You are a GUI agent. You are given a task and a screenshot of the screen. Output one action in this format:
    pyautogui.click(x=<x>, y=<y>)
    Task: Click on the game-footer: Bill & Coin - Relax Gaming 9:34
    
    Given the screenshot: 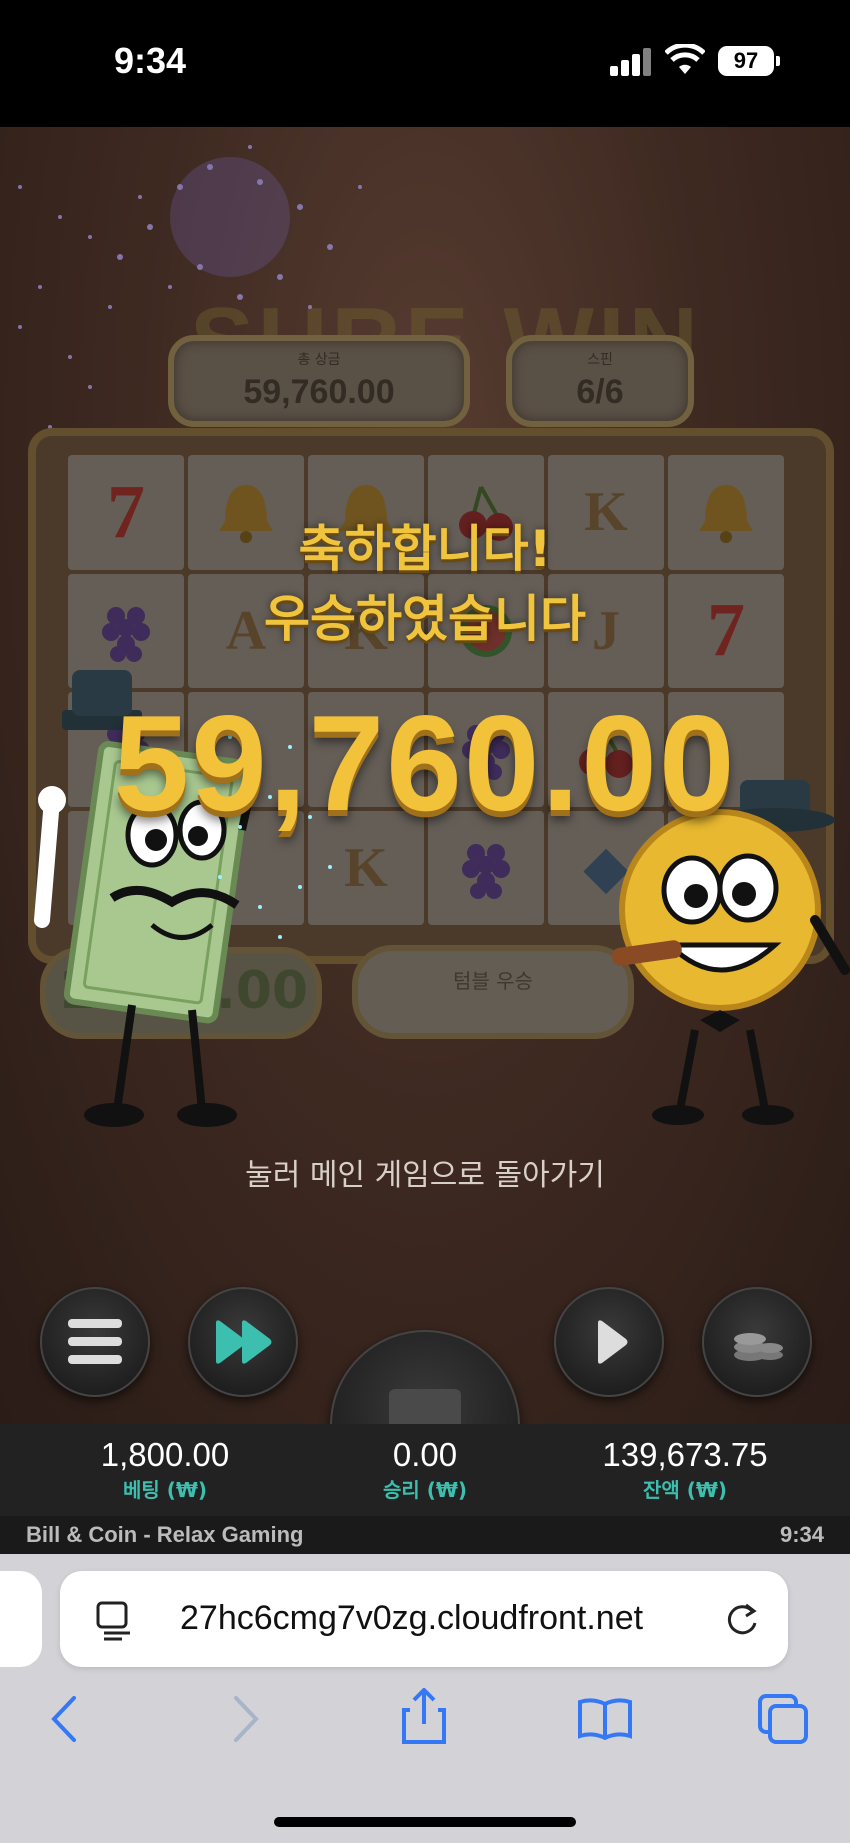 What is the action you would take?
    pyautogui.click(x=425, y=1535)
    